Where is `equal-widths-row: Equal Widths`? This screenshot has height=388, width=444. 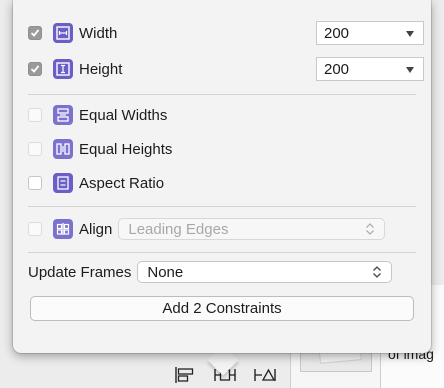 equal-widths-row: Equal Widths is located at coordinates (97, 115).